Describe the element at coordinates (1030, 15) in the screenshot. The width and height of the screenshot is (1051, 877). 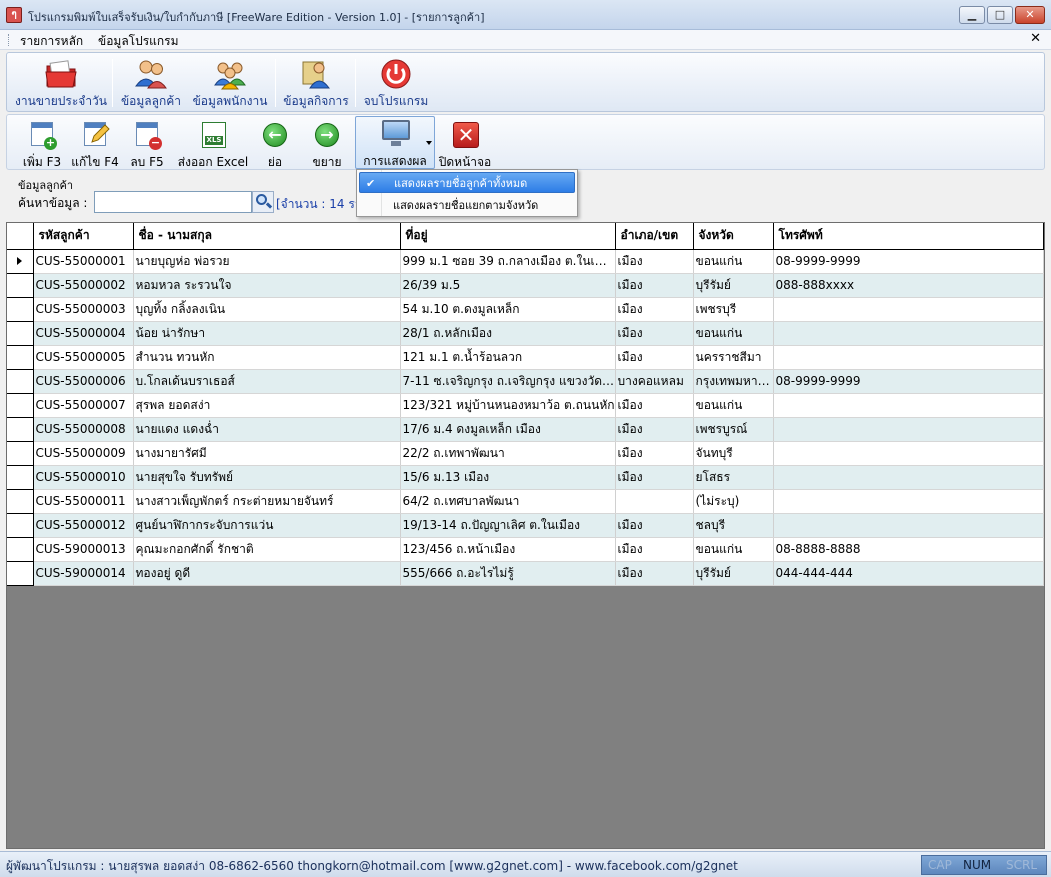
I see `close-button: ✕` at that location.